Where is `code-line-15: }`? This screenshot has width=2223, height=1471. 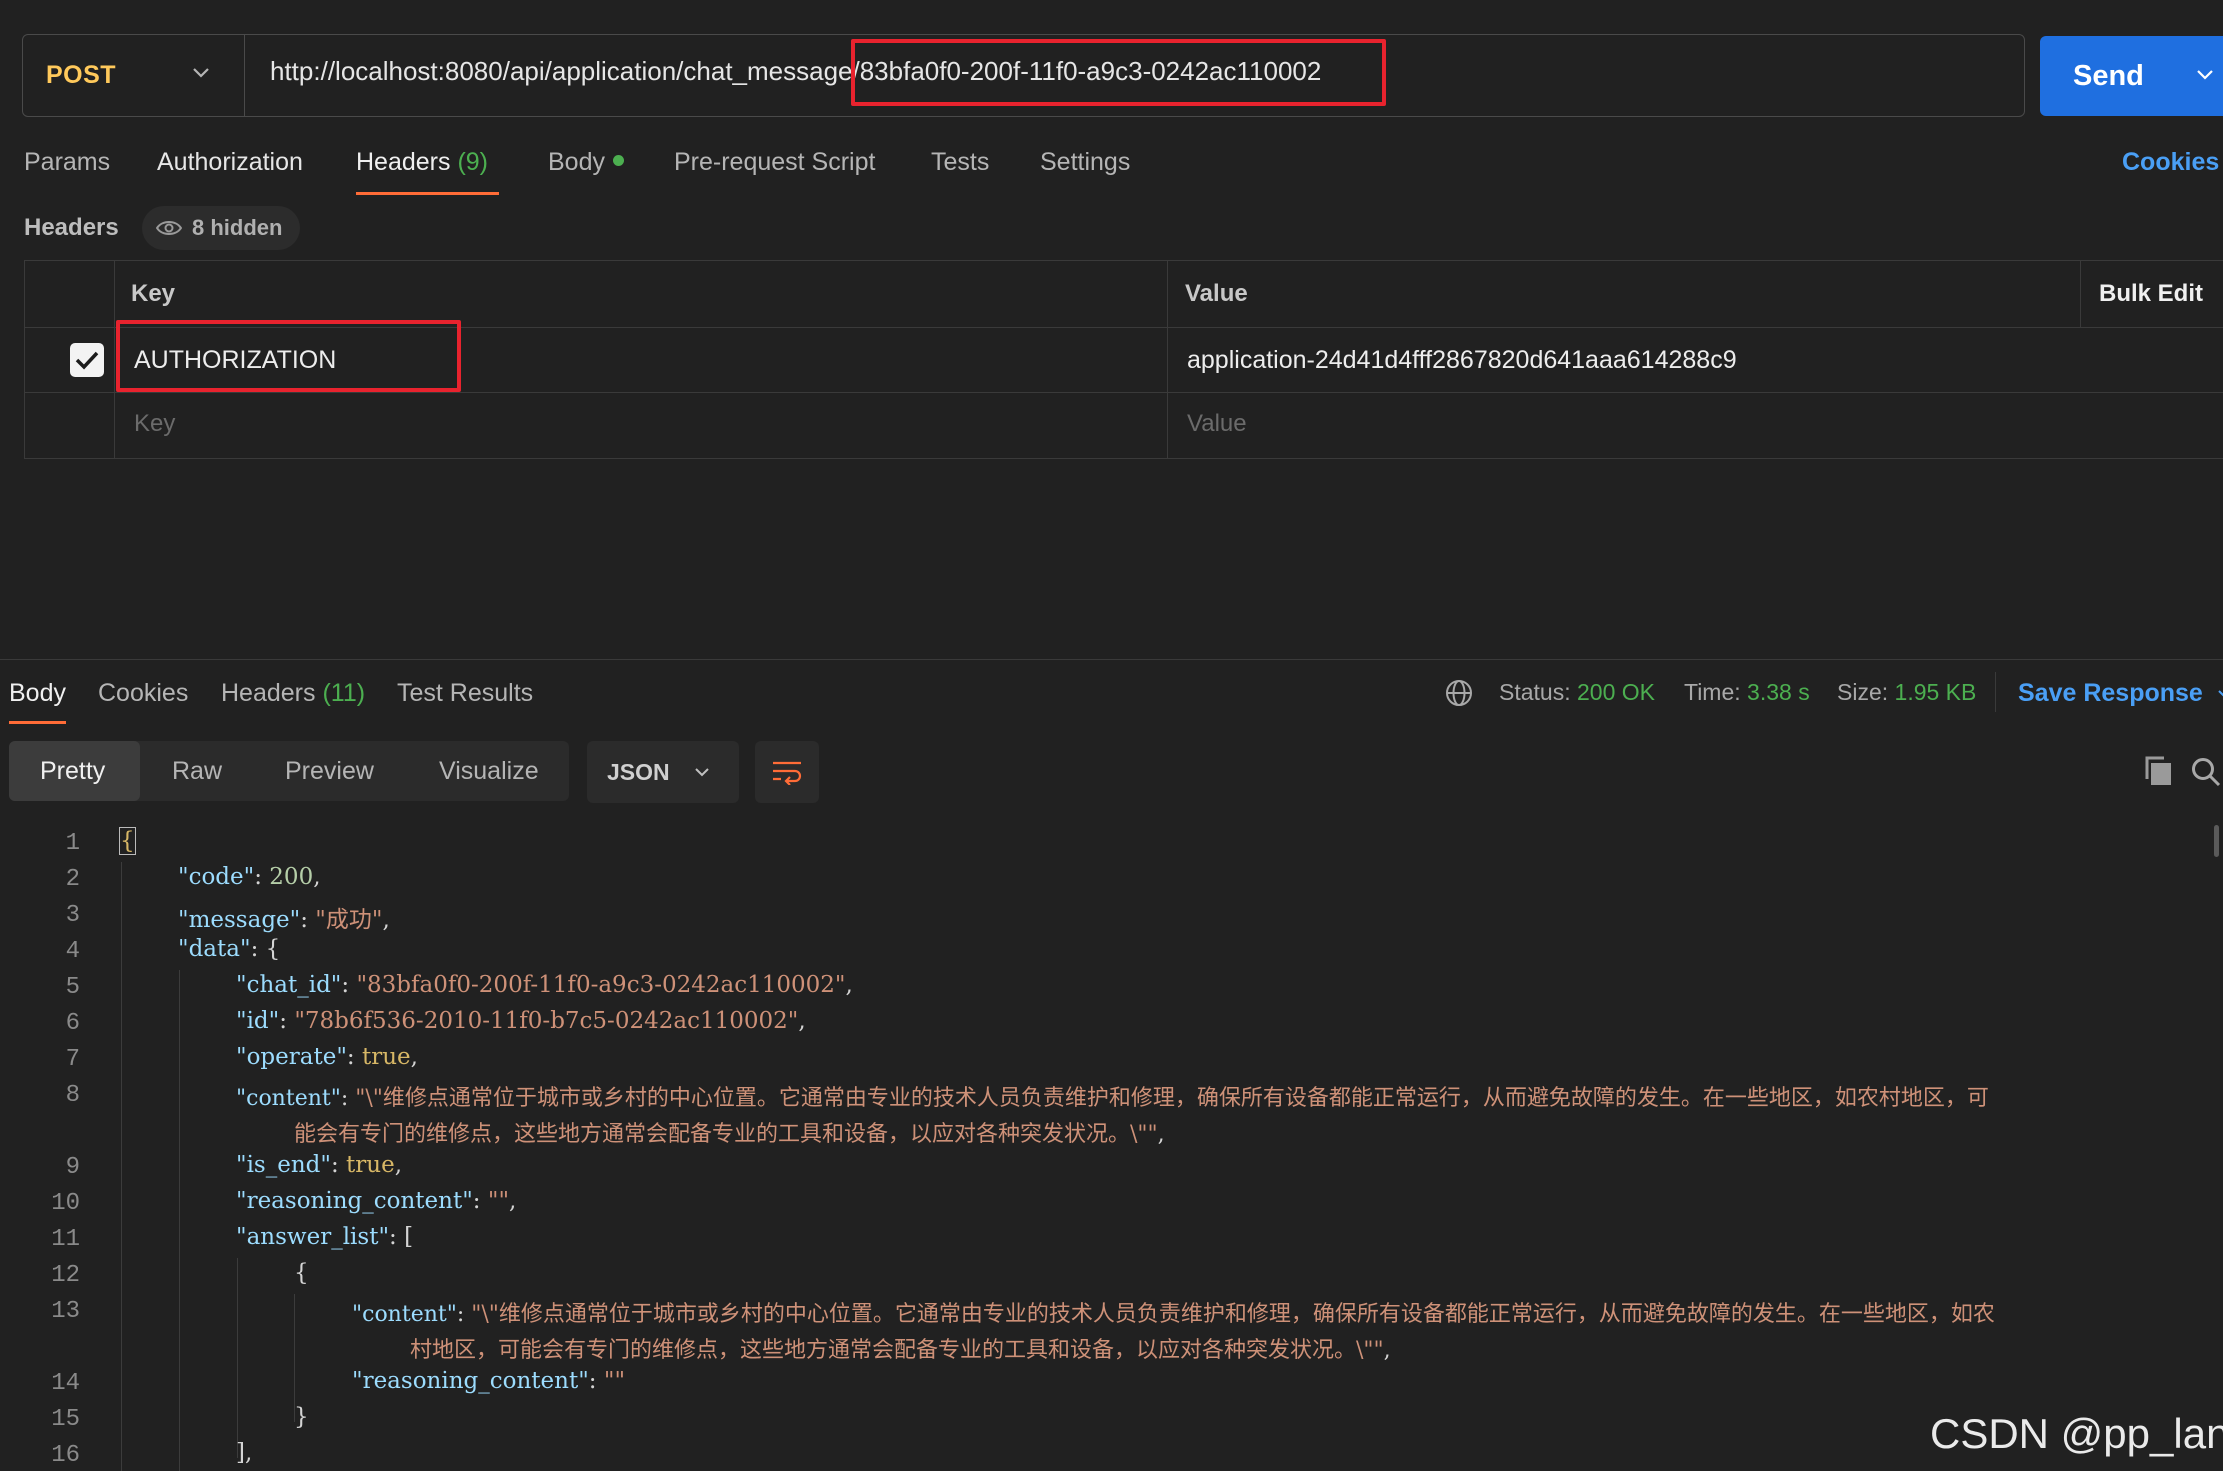
code-line-15: } is located at coordinates (301, 1417).